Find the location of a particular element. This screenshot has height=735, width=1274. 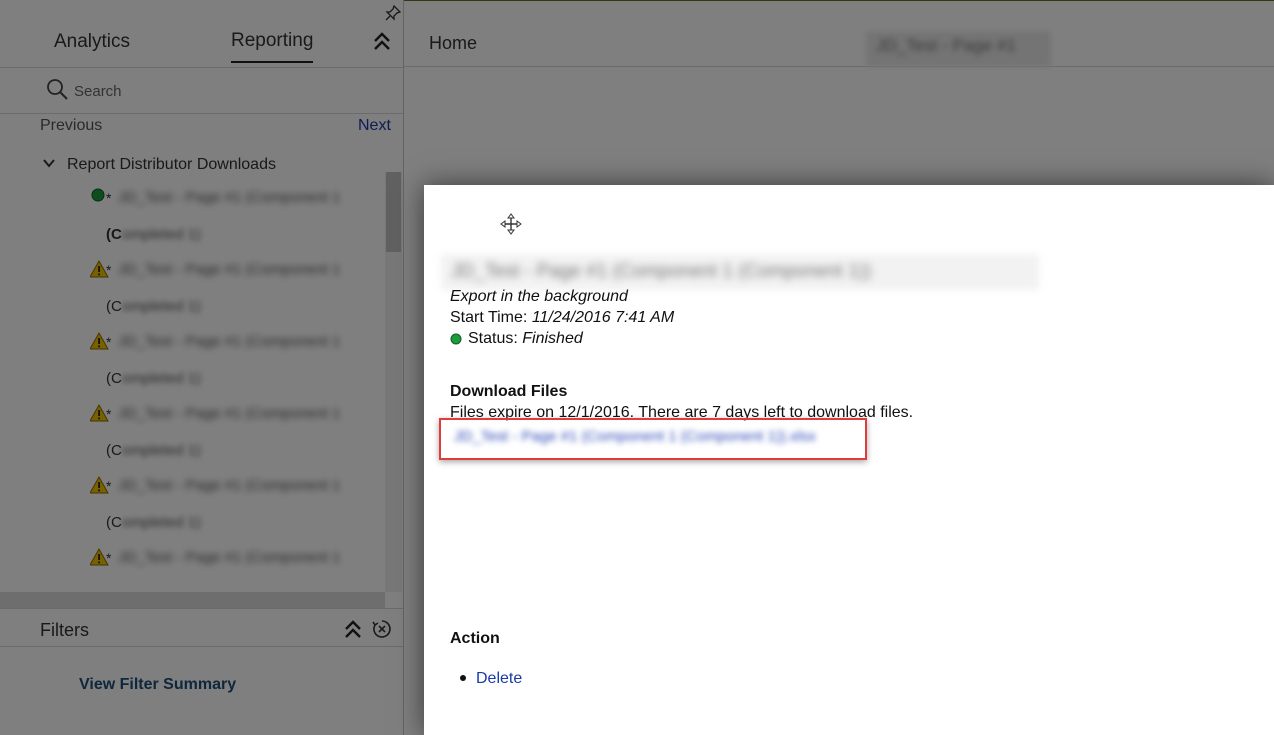

status: Status: Finished is located at coordinates (525, 339).